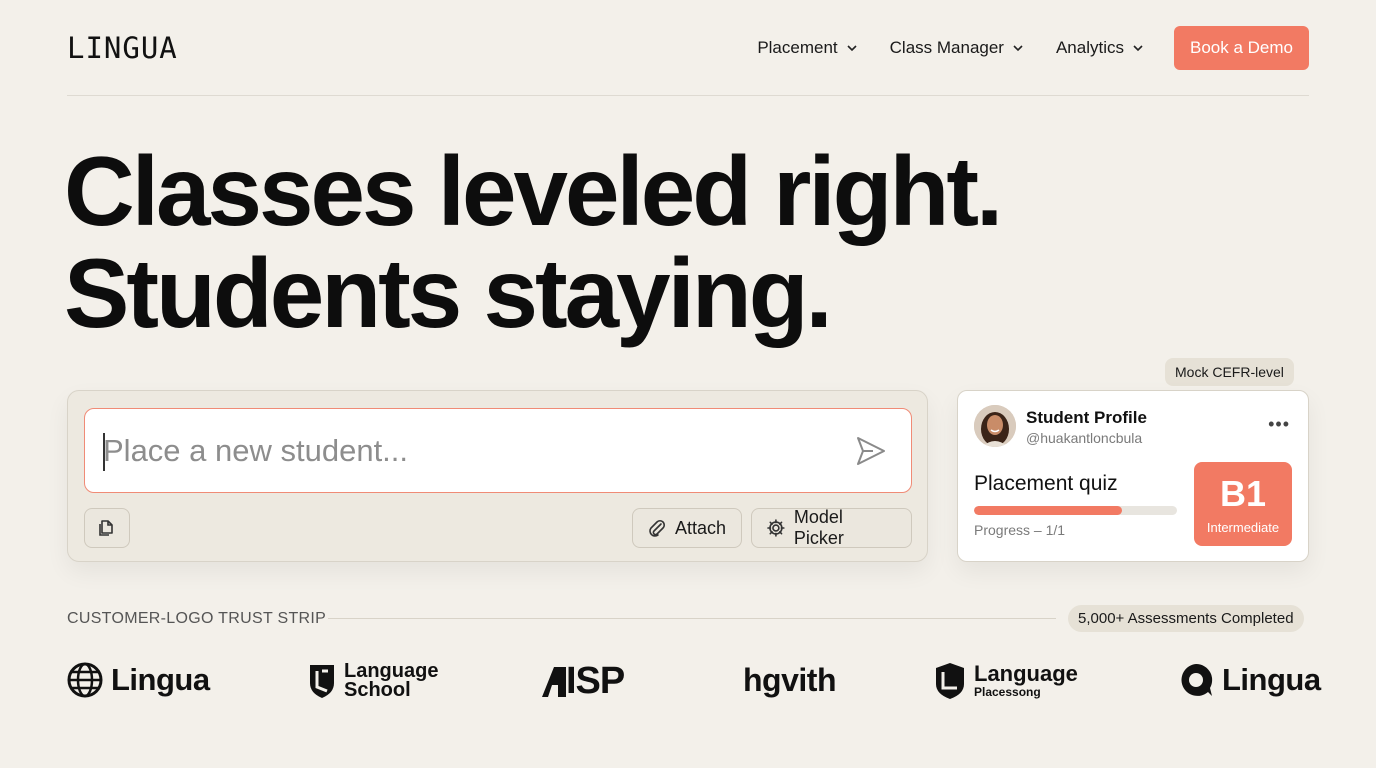 This screenshot has height=768, width=1376. What do you see at coordinates (1086, 417) in the screenshot?
I see `profile-title: Student Profile` at bounding box center [1086, 417].